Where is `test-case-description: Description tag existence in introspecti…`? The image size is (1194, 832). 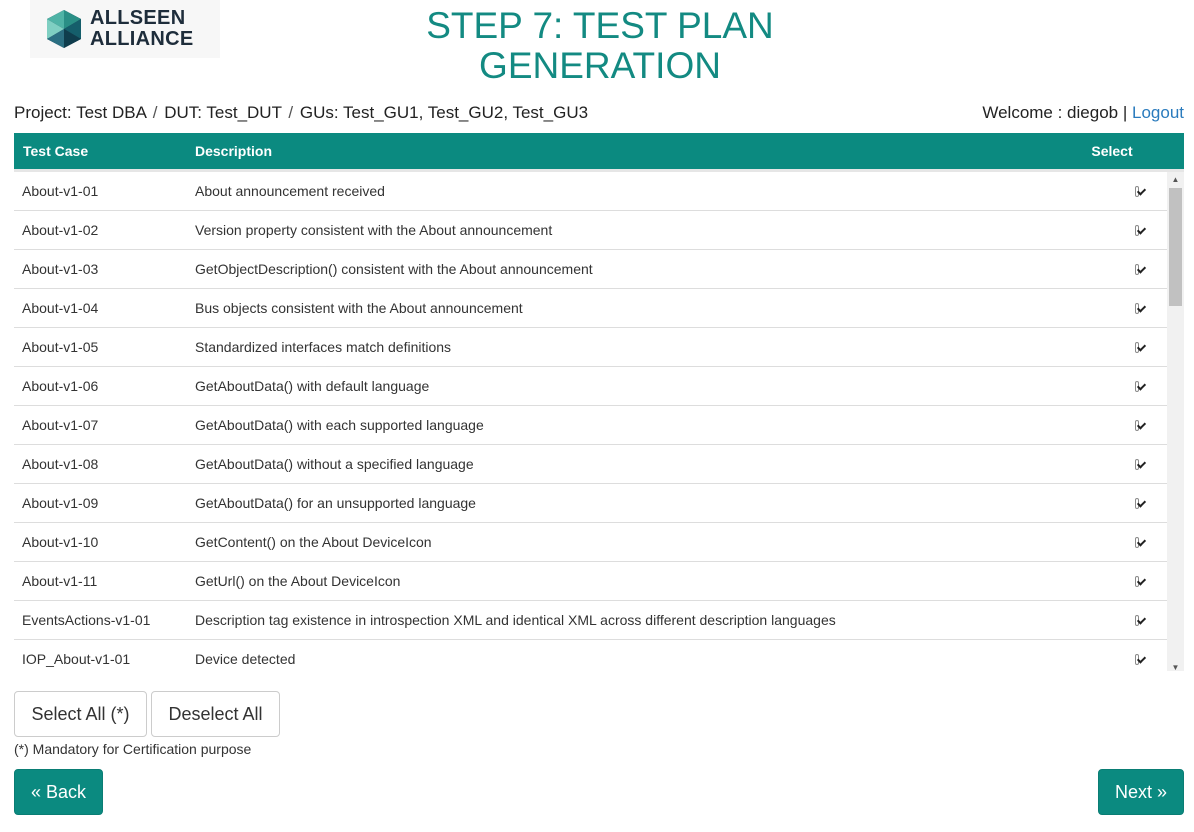 test-case-description: Description tag existence in introspecti… is located at coordinates (515, 620).